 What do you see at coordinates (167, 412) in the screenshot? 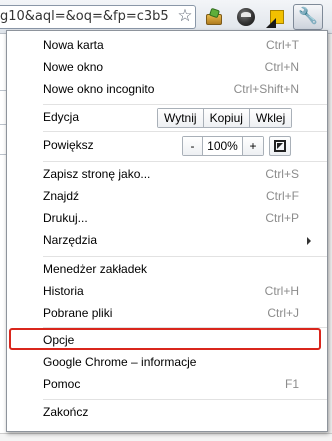
I see `menu-item-exit: Zakończ` at bounding box center [167, 412].